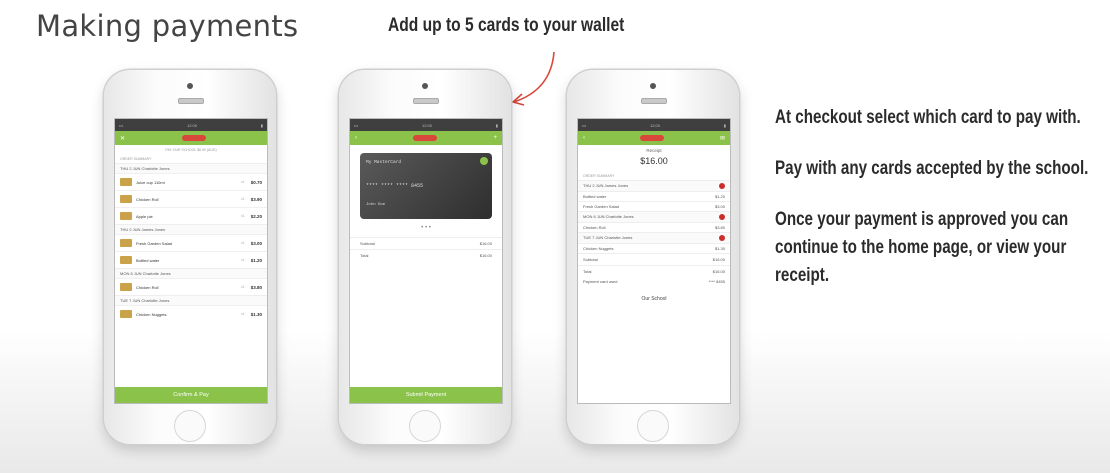  What do you see at coordinates (654, 299) in the screenshot?
I see `school-name: Our School` at bounding box center [654, 299].